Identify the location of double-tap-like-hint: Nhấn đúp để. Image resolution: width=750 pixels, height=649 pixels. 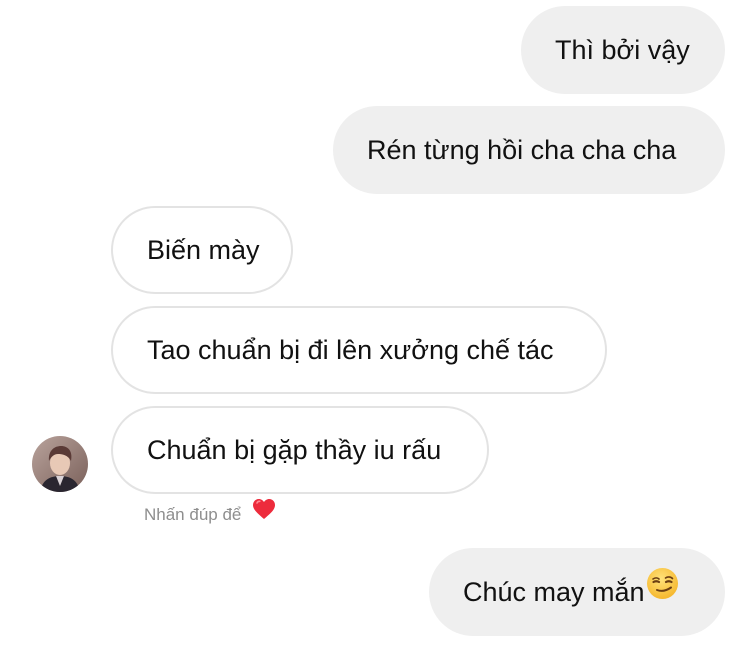
(210, 513).